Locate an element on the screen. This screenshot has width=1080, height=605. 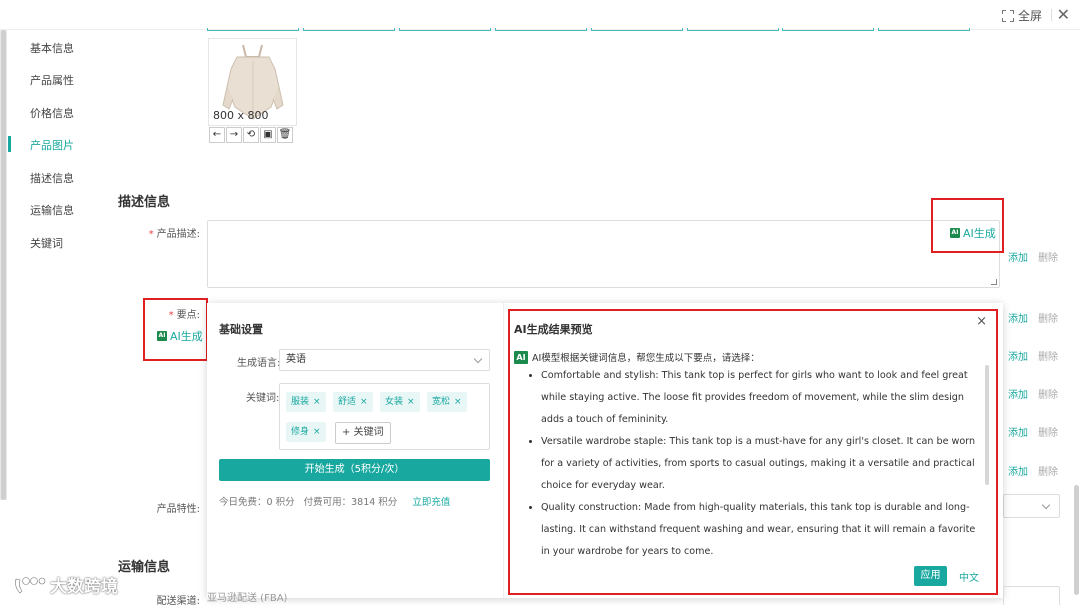
rotate-icon: ⟲ is located at coordinates (251, 135).